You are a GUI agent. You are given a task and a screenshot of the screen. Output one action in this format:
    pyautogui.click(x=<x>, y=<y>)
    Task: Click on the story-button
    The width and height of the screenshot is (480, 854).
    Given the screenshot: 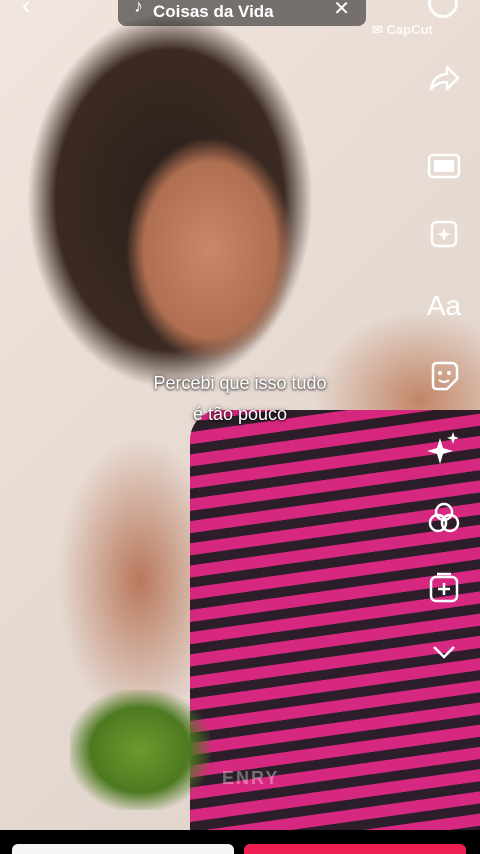 What is the action you would take?
    pyautogui.click(x=123, y=849)
    